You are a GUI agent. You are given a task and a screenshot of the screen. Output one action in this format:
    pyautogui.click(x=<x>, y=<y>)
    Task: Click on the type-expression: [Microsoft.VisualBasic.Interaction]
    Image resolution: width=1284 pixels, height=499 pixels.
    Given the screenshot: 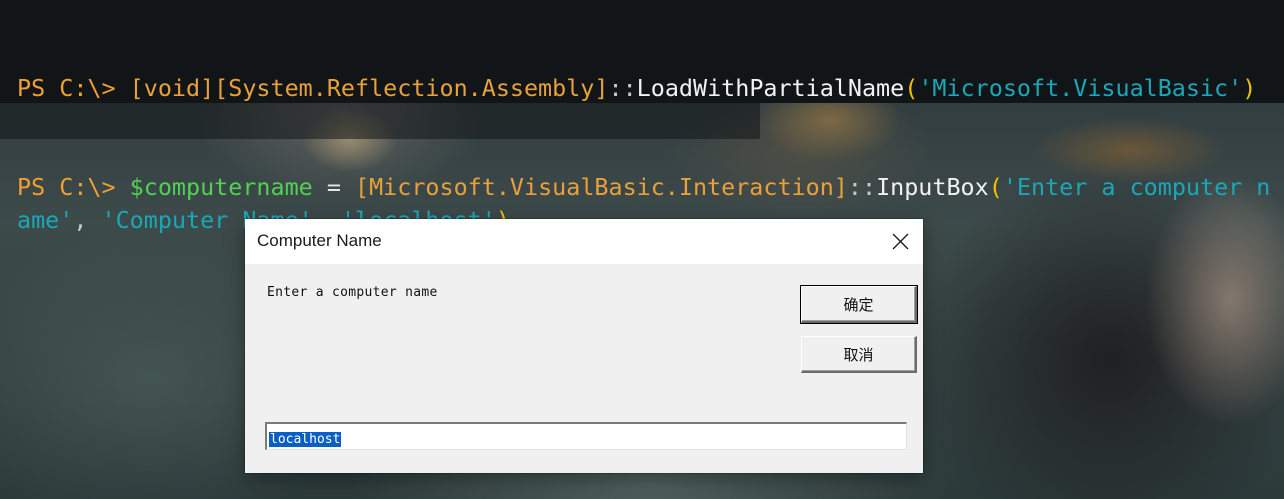 What is the action you would take?
    pyautogui.click(x=601, y=187)
    